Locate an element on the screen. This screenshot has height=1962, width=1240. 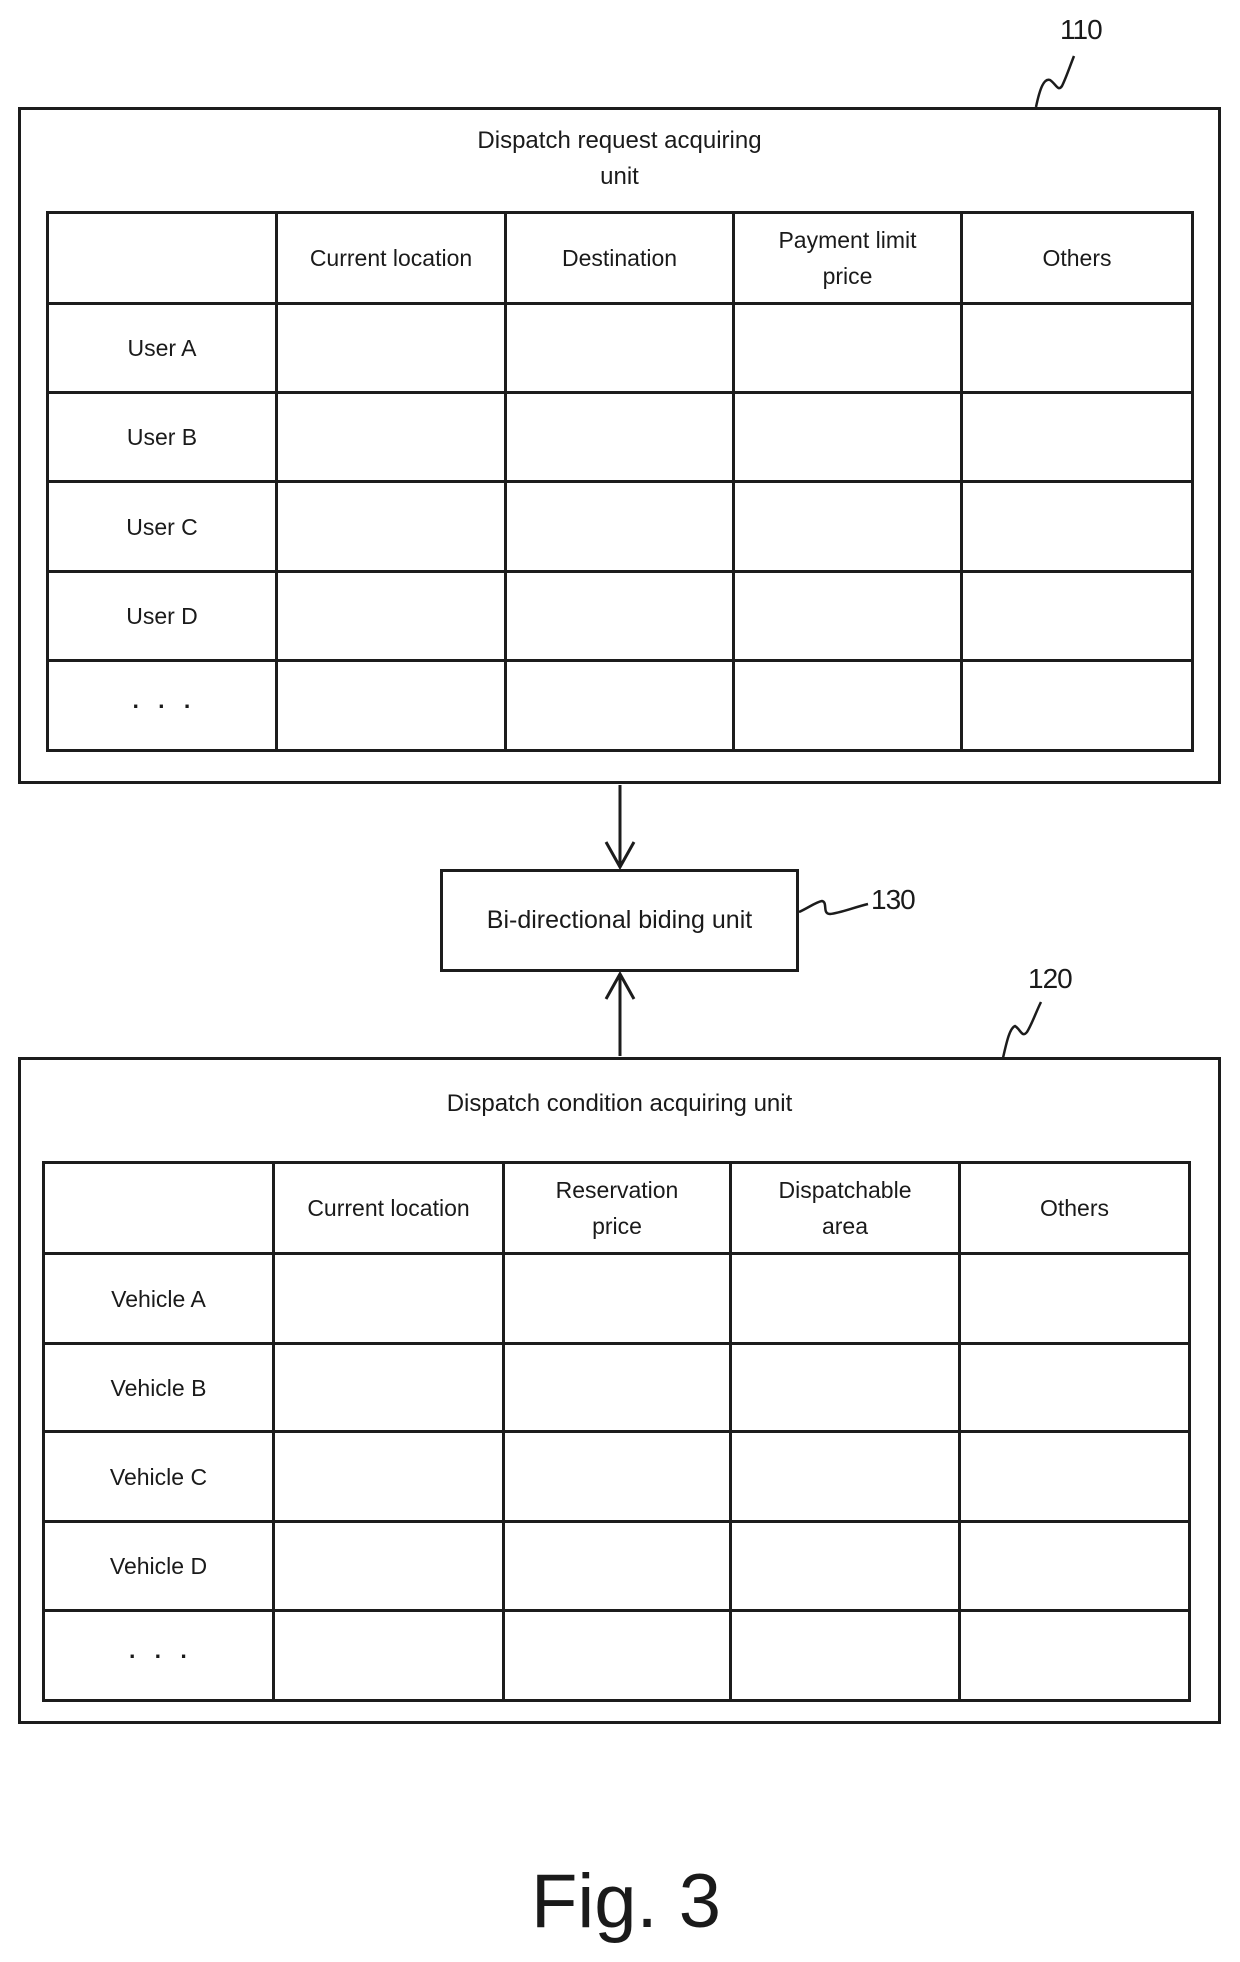
ref-label-120: 120 is located at coordinates (1050, 978).